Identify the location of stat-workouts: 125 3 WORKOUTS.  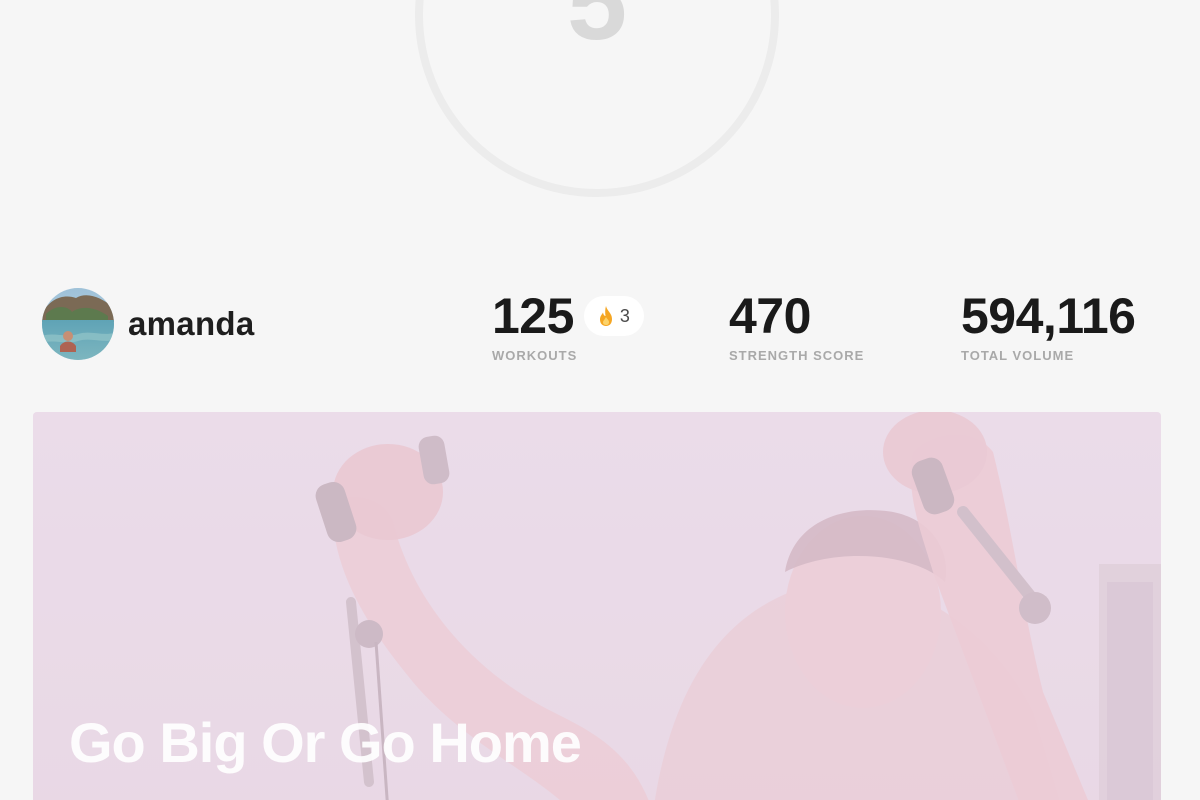
(568, 325).